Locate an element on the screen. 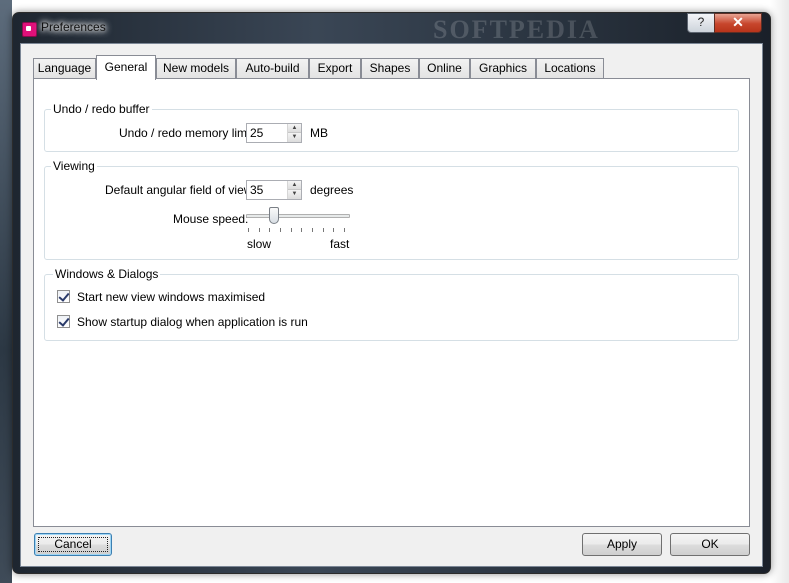 This screenshot has height=583, width=789. title-bar: Preferences SOFTPEDIA ? ✕ is located at coordinates (391, 28).